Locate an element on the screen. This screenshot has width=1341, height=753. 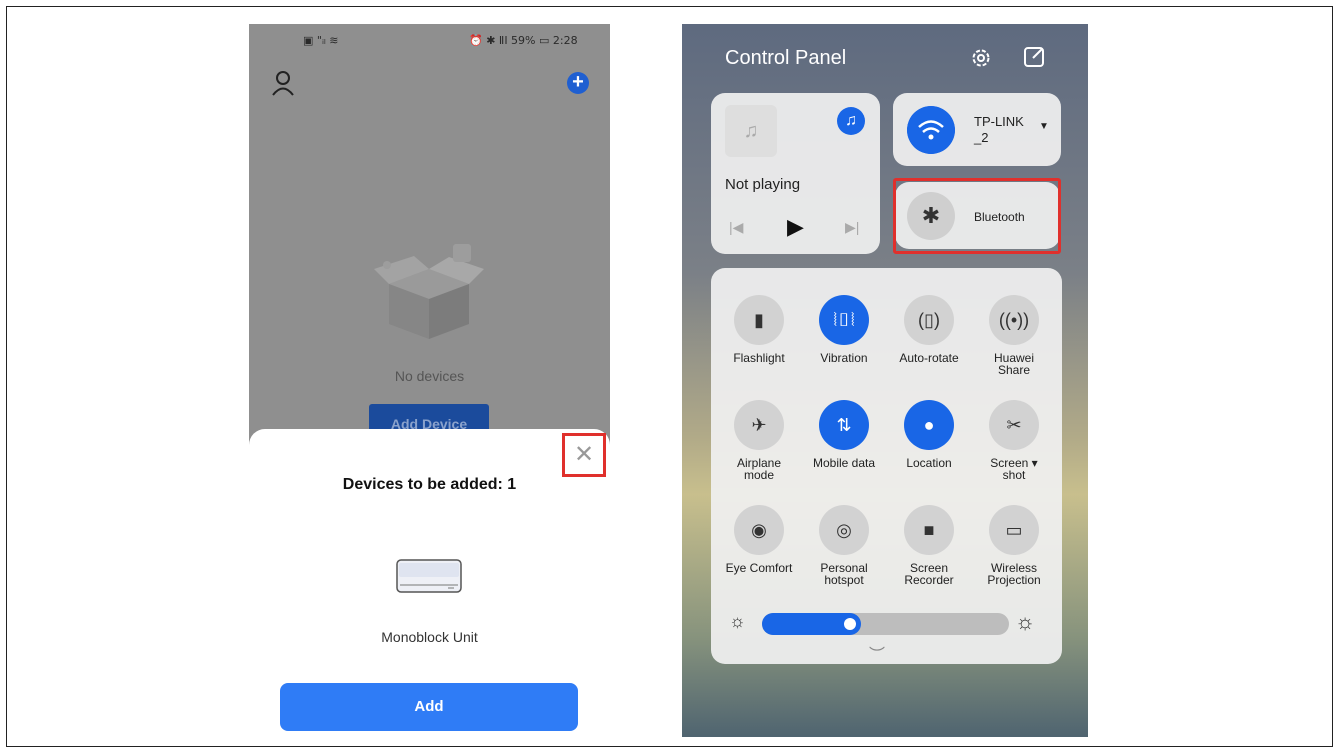
tile-auto-rotate: (▯) Auto-rotate is located at coordinates (929, 329).